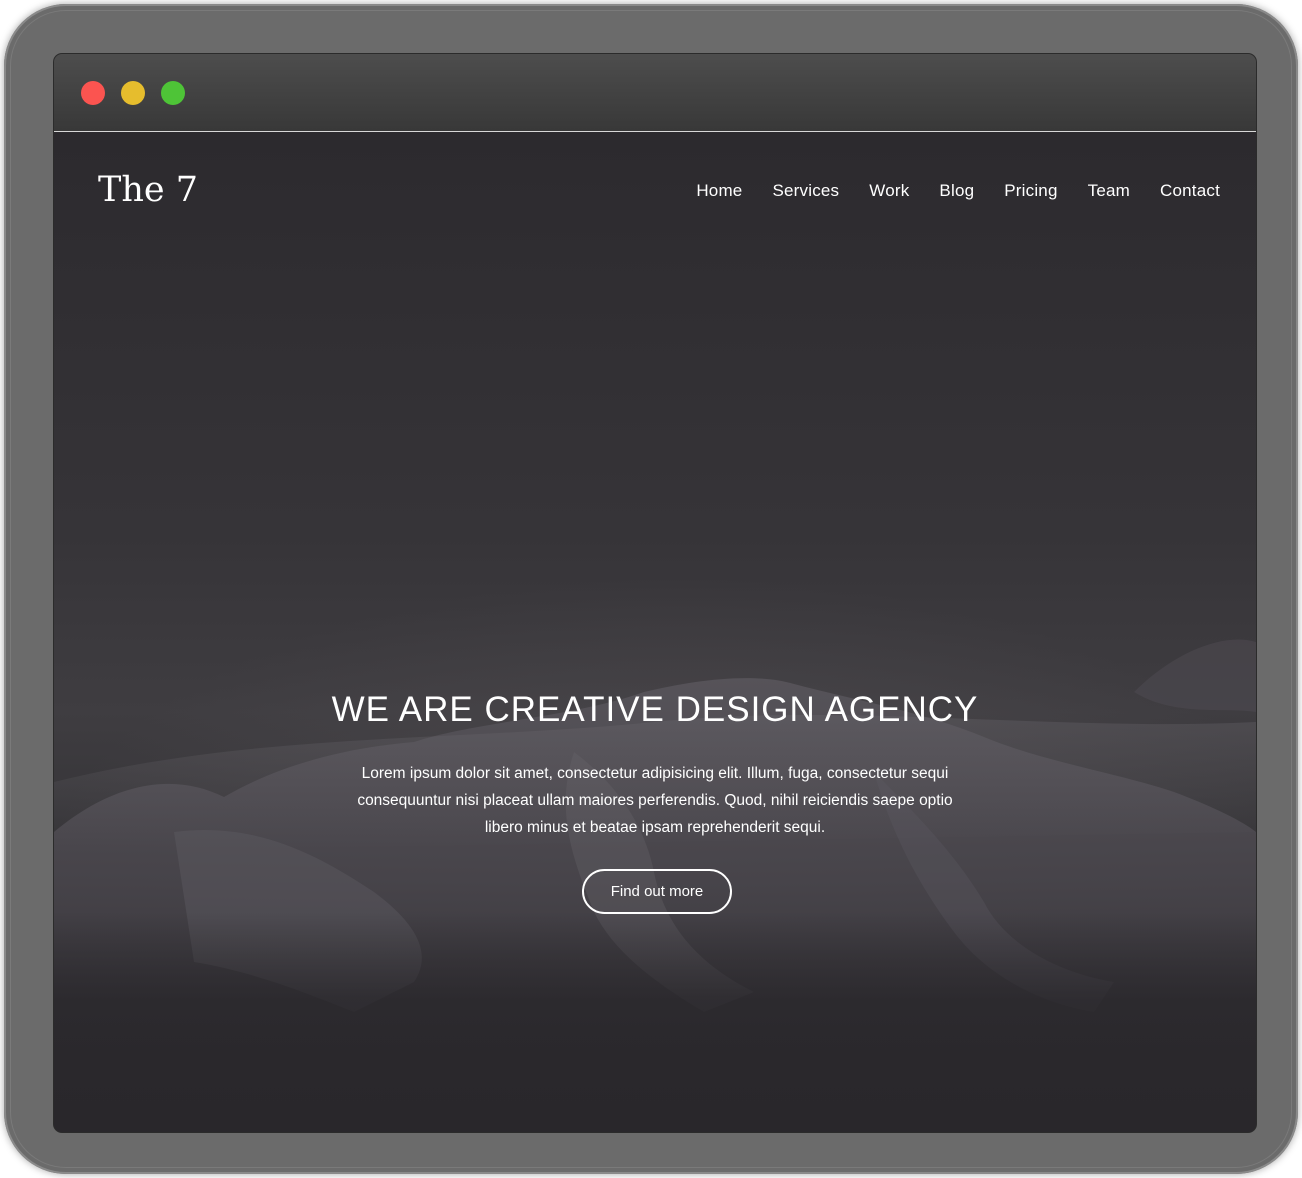 The image size is (1302, 1178). Describe the element at coordinates (173, 93) in the screenshot. I see `zoom-window-button` at that location.